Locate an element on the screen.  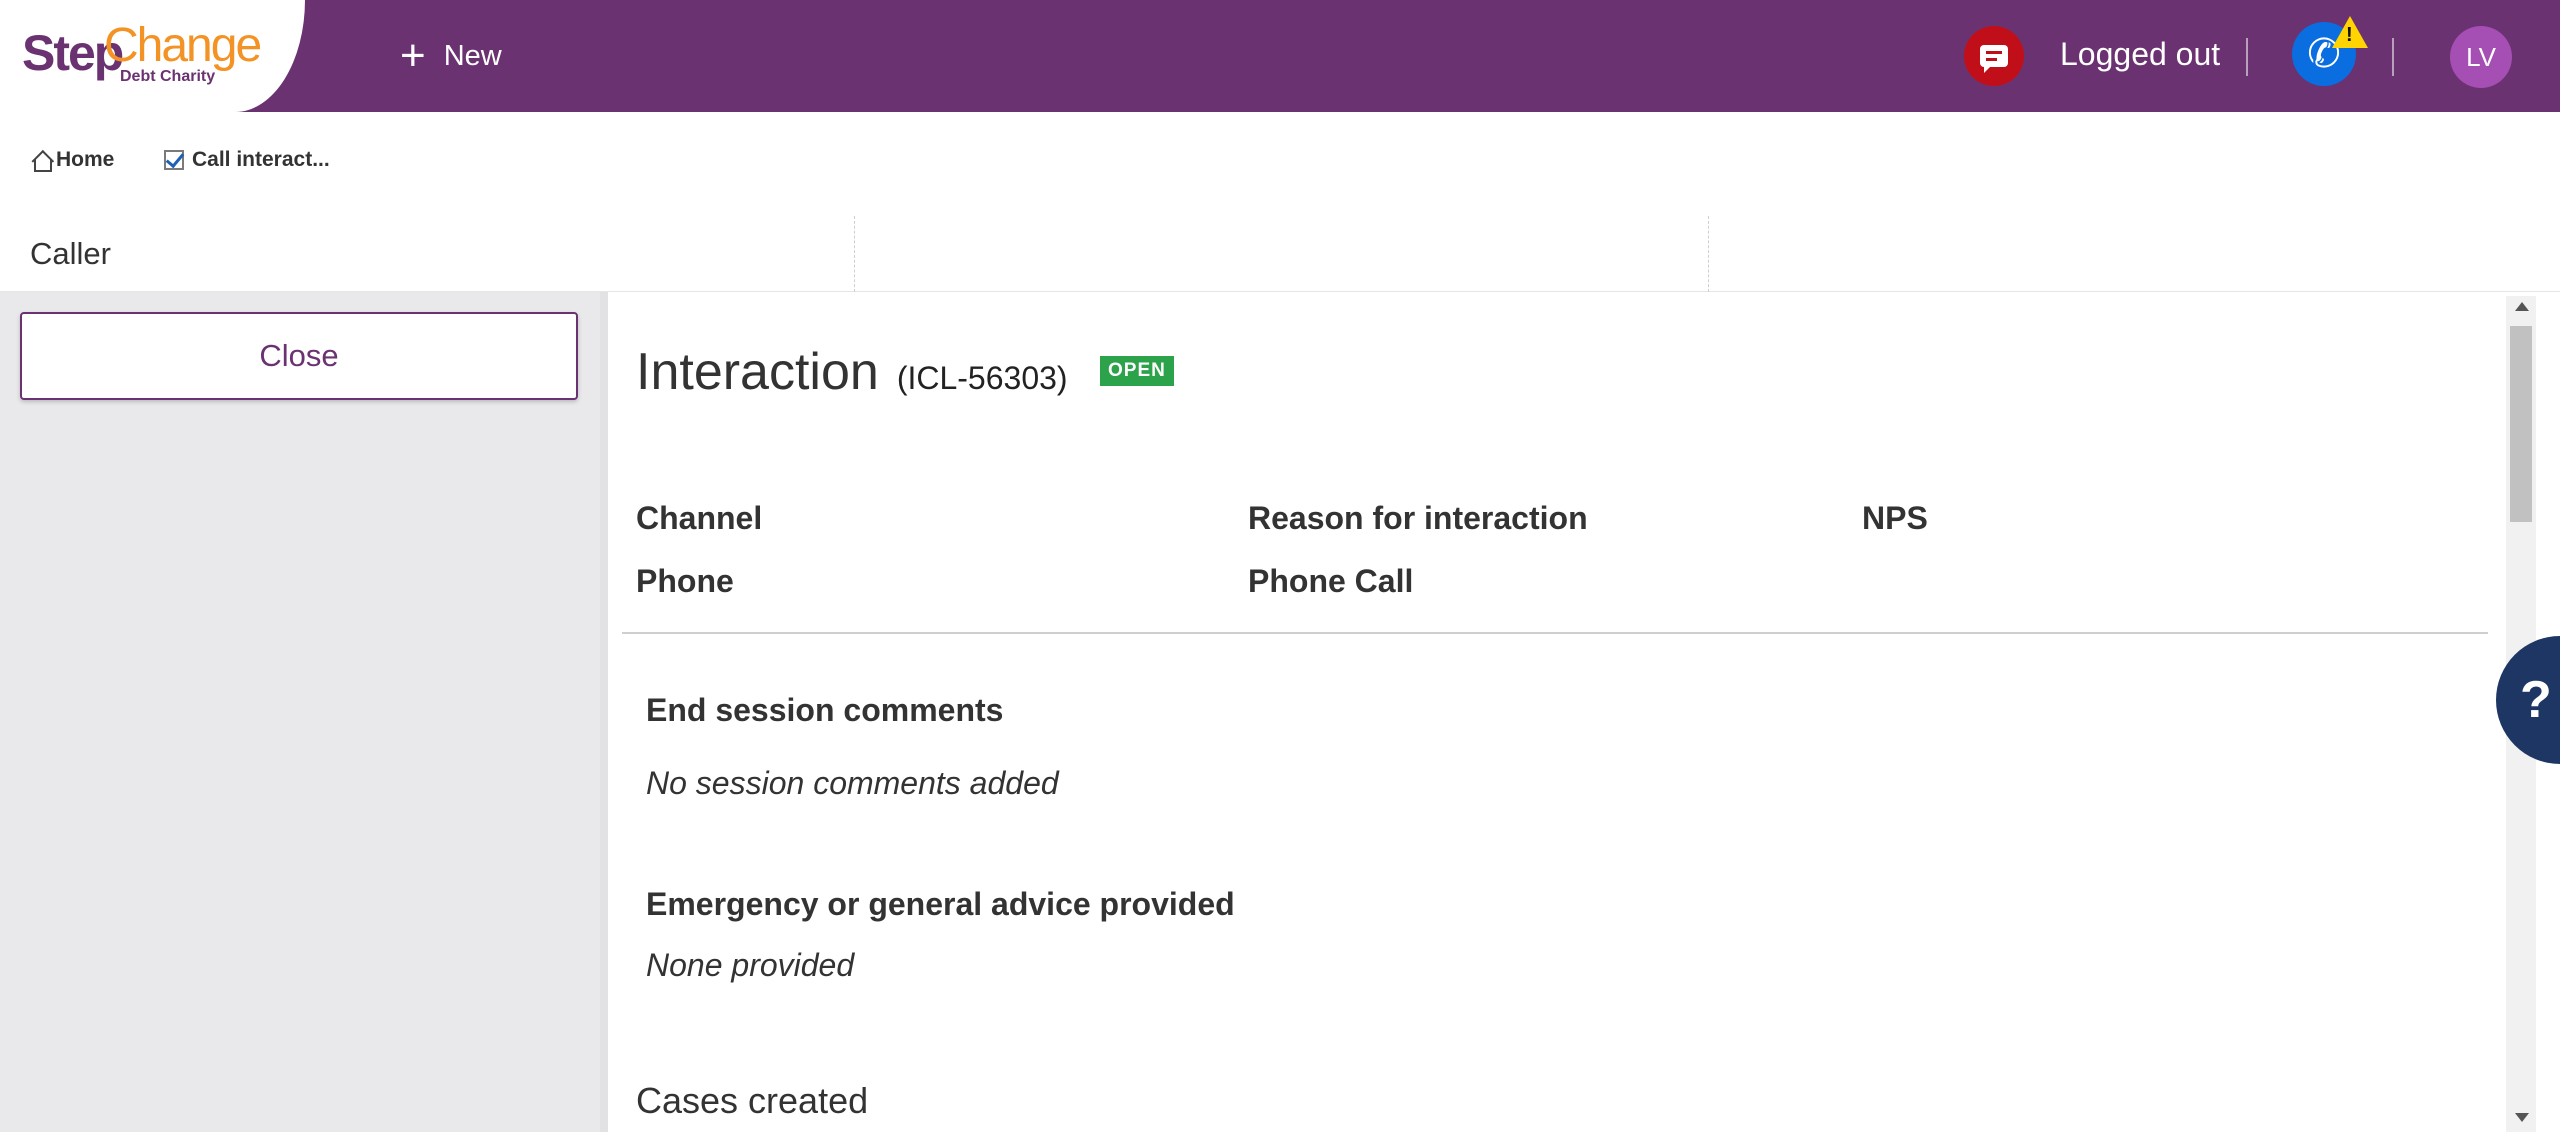
user-avatar: LV is located at coordinates (2481, 57).